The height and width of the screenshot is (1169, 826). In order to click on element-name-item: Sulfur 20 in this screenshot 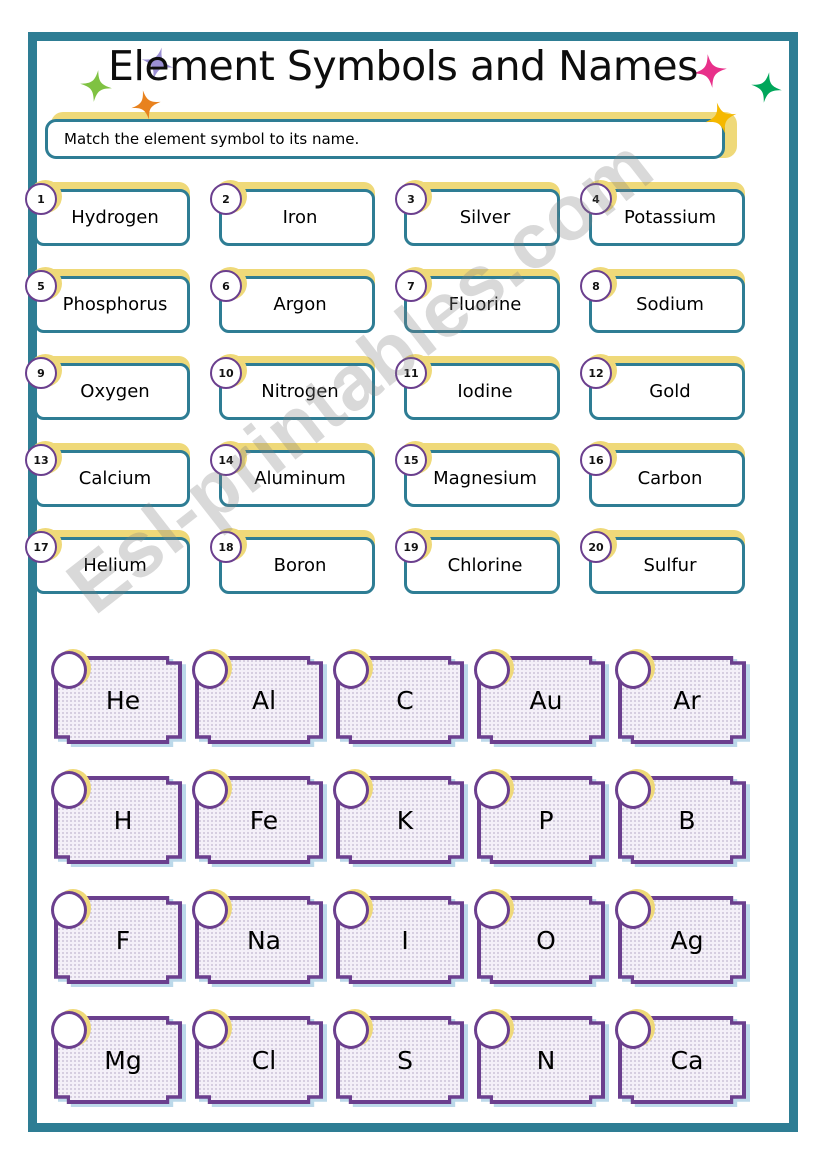, I will do `click(669, 572)`.